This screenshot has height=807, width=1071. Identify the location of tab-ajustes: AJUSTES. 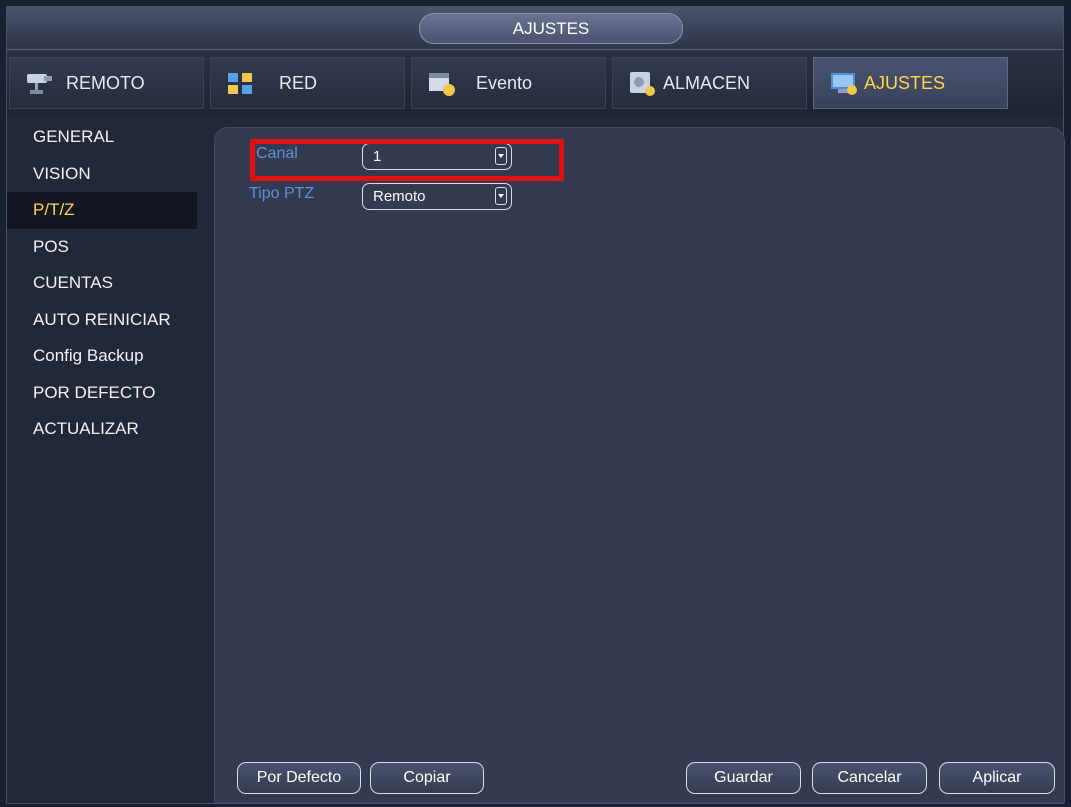
(910, 83).